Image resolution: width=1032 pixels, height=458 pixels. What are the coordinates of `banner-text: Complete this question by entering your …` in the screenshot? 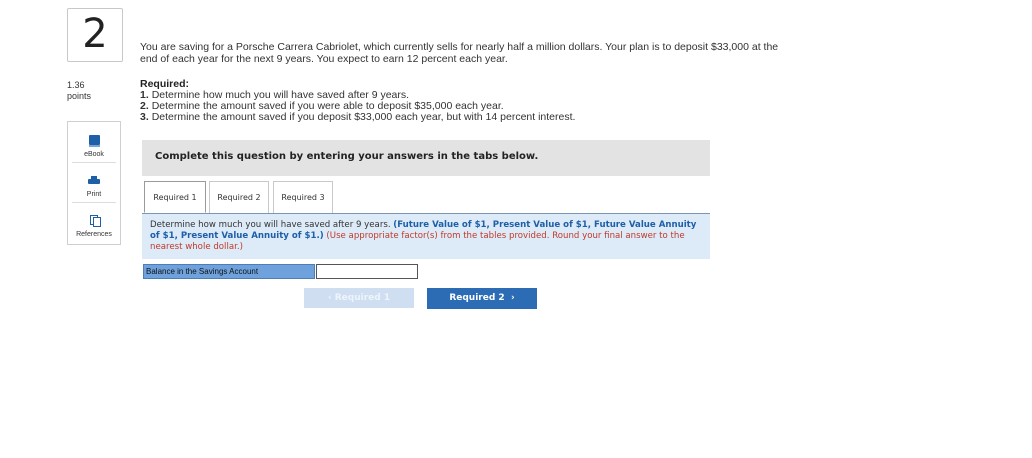 It's located at (347, 156).